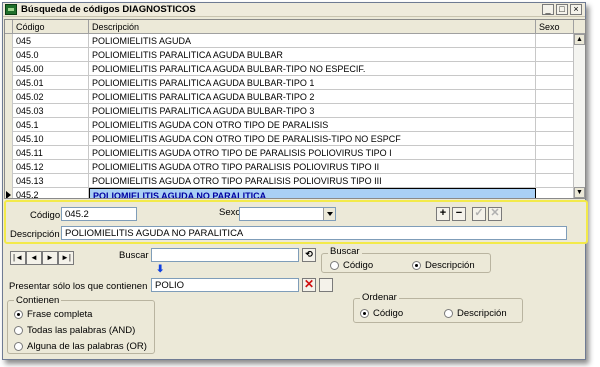  What do you see at coordinates (475, 313) in the screenshot?
I see `ordenar-radio-descripcion: Descripción` at bounding box center [475, 313].